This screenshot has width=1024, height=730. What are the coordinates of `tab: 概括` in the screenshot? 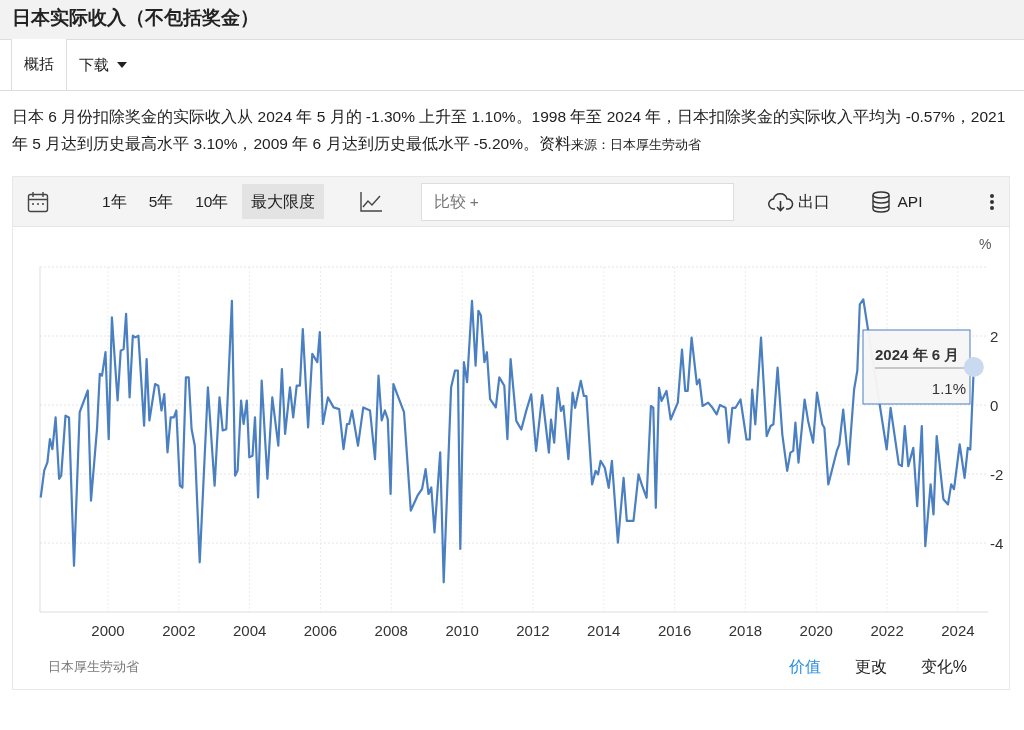 It's located at (39, 64).